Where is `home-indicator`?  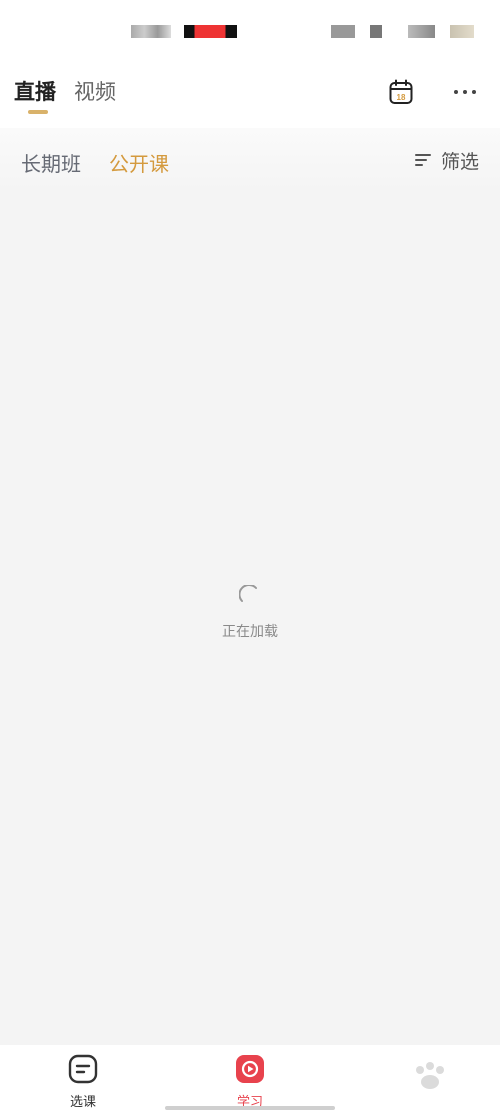 home-indicator is located at coordinates (250, 1108).